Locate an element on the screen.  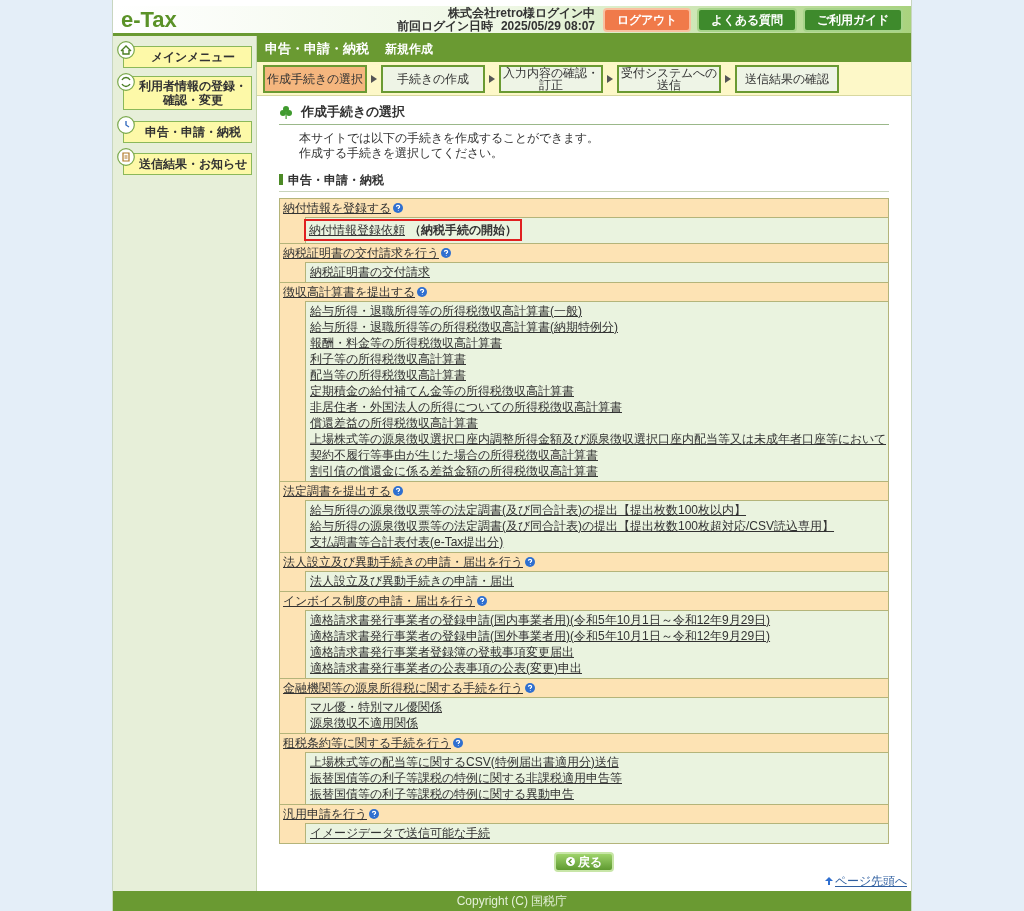
procedure-link: 適格請求書発行事業者登録簿の登載事項変更届出 is located at coordinates (442, 651).